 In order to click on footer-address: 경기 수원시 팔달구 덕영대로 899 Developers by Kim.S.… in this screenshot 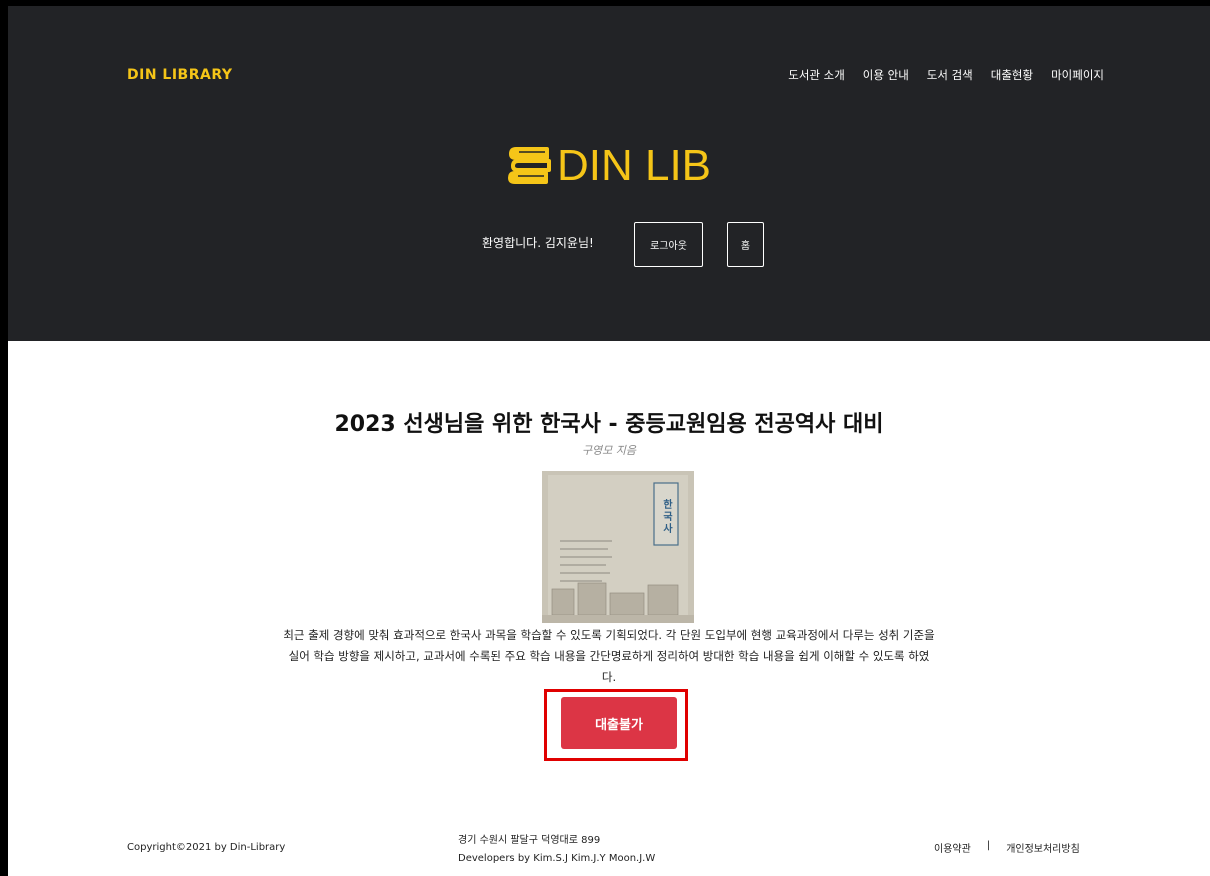, I will do `click(556, 850)`.